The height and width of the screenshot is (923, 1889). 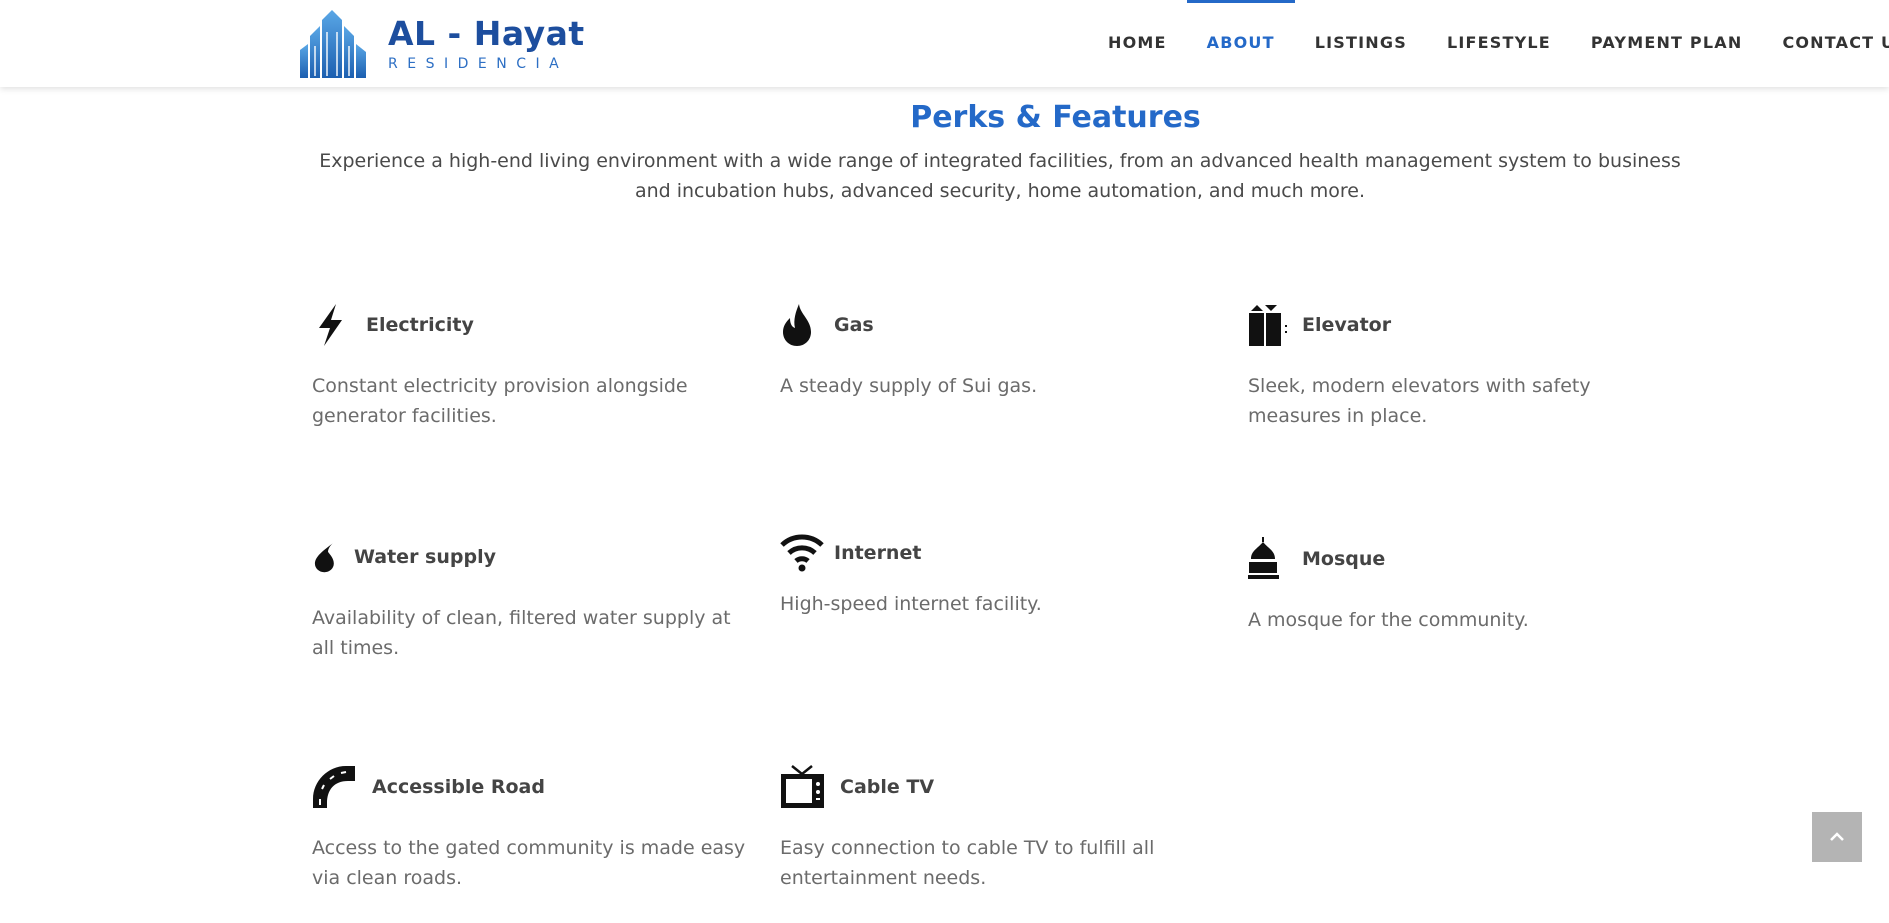 I want to click on feature-description: A steady supply of Sui gas., so click(x=909, y=386).